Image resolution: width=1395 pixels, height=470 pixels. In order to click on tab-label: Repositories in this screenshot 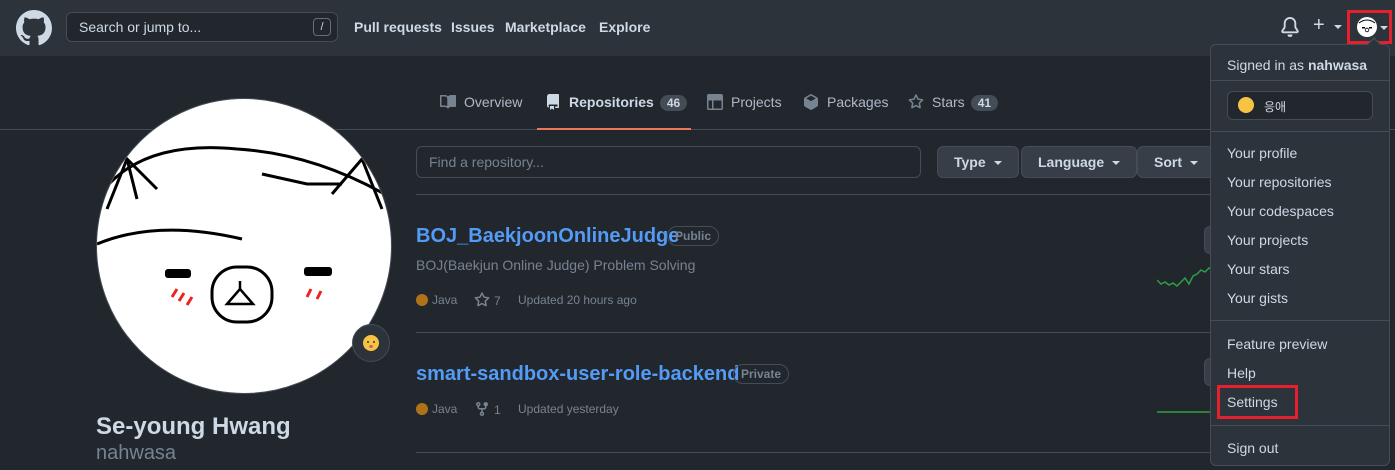, I will do `click(611, 102)`.